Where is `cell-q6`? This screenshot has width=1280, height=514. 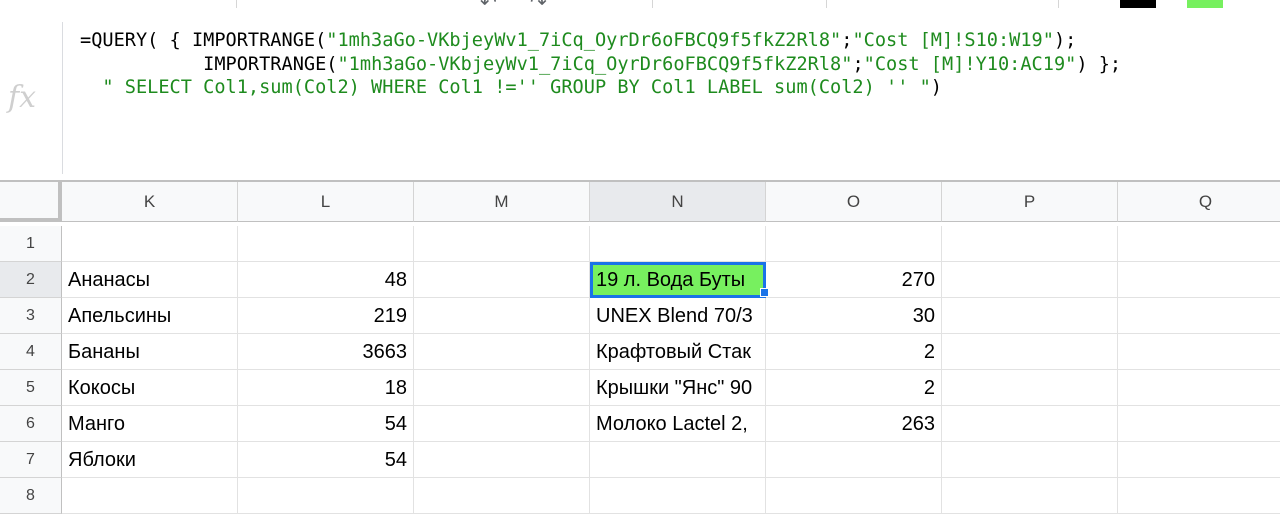 cell-q6 is located at coordinates (1199, 424).